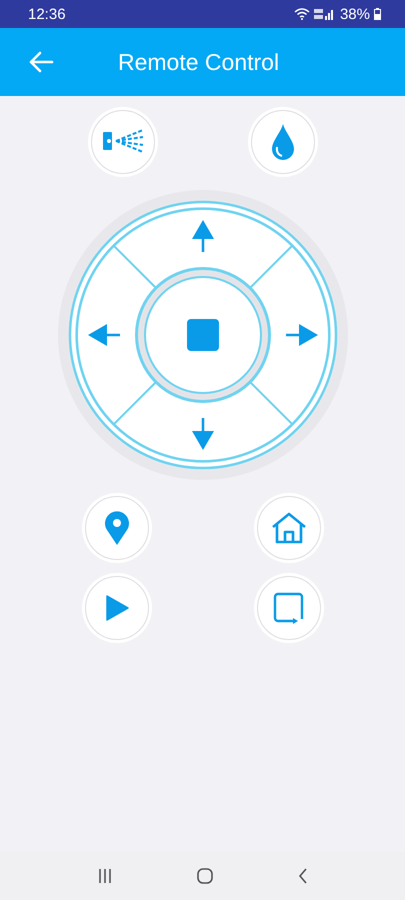  I want to click on status-time: 12:36, so click(47, 14).